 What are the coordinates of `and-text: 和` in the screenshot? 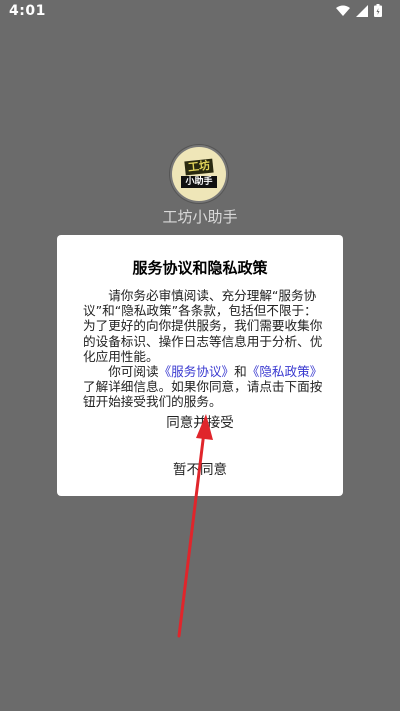 It's located at (240, 372).